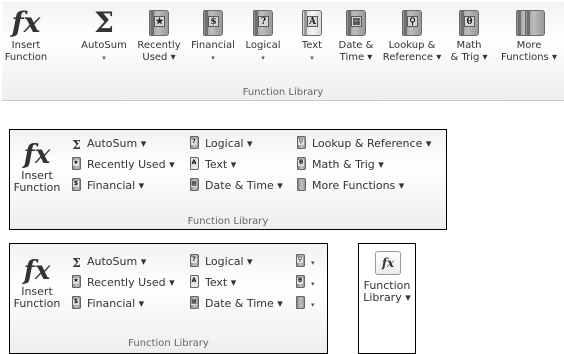 Image resolution: width=564 pixels, height=354 pixels. I want to click on function-library-collapsed-button: fx Function Library ▾, so click(387, 298).